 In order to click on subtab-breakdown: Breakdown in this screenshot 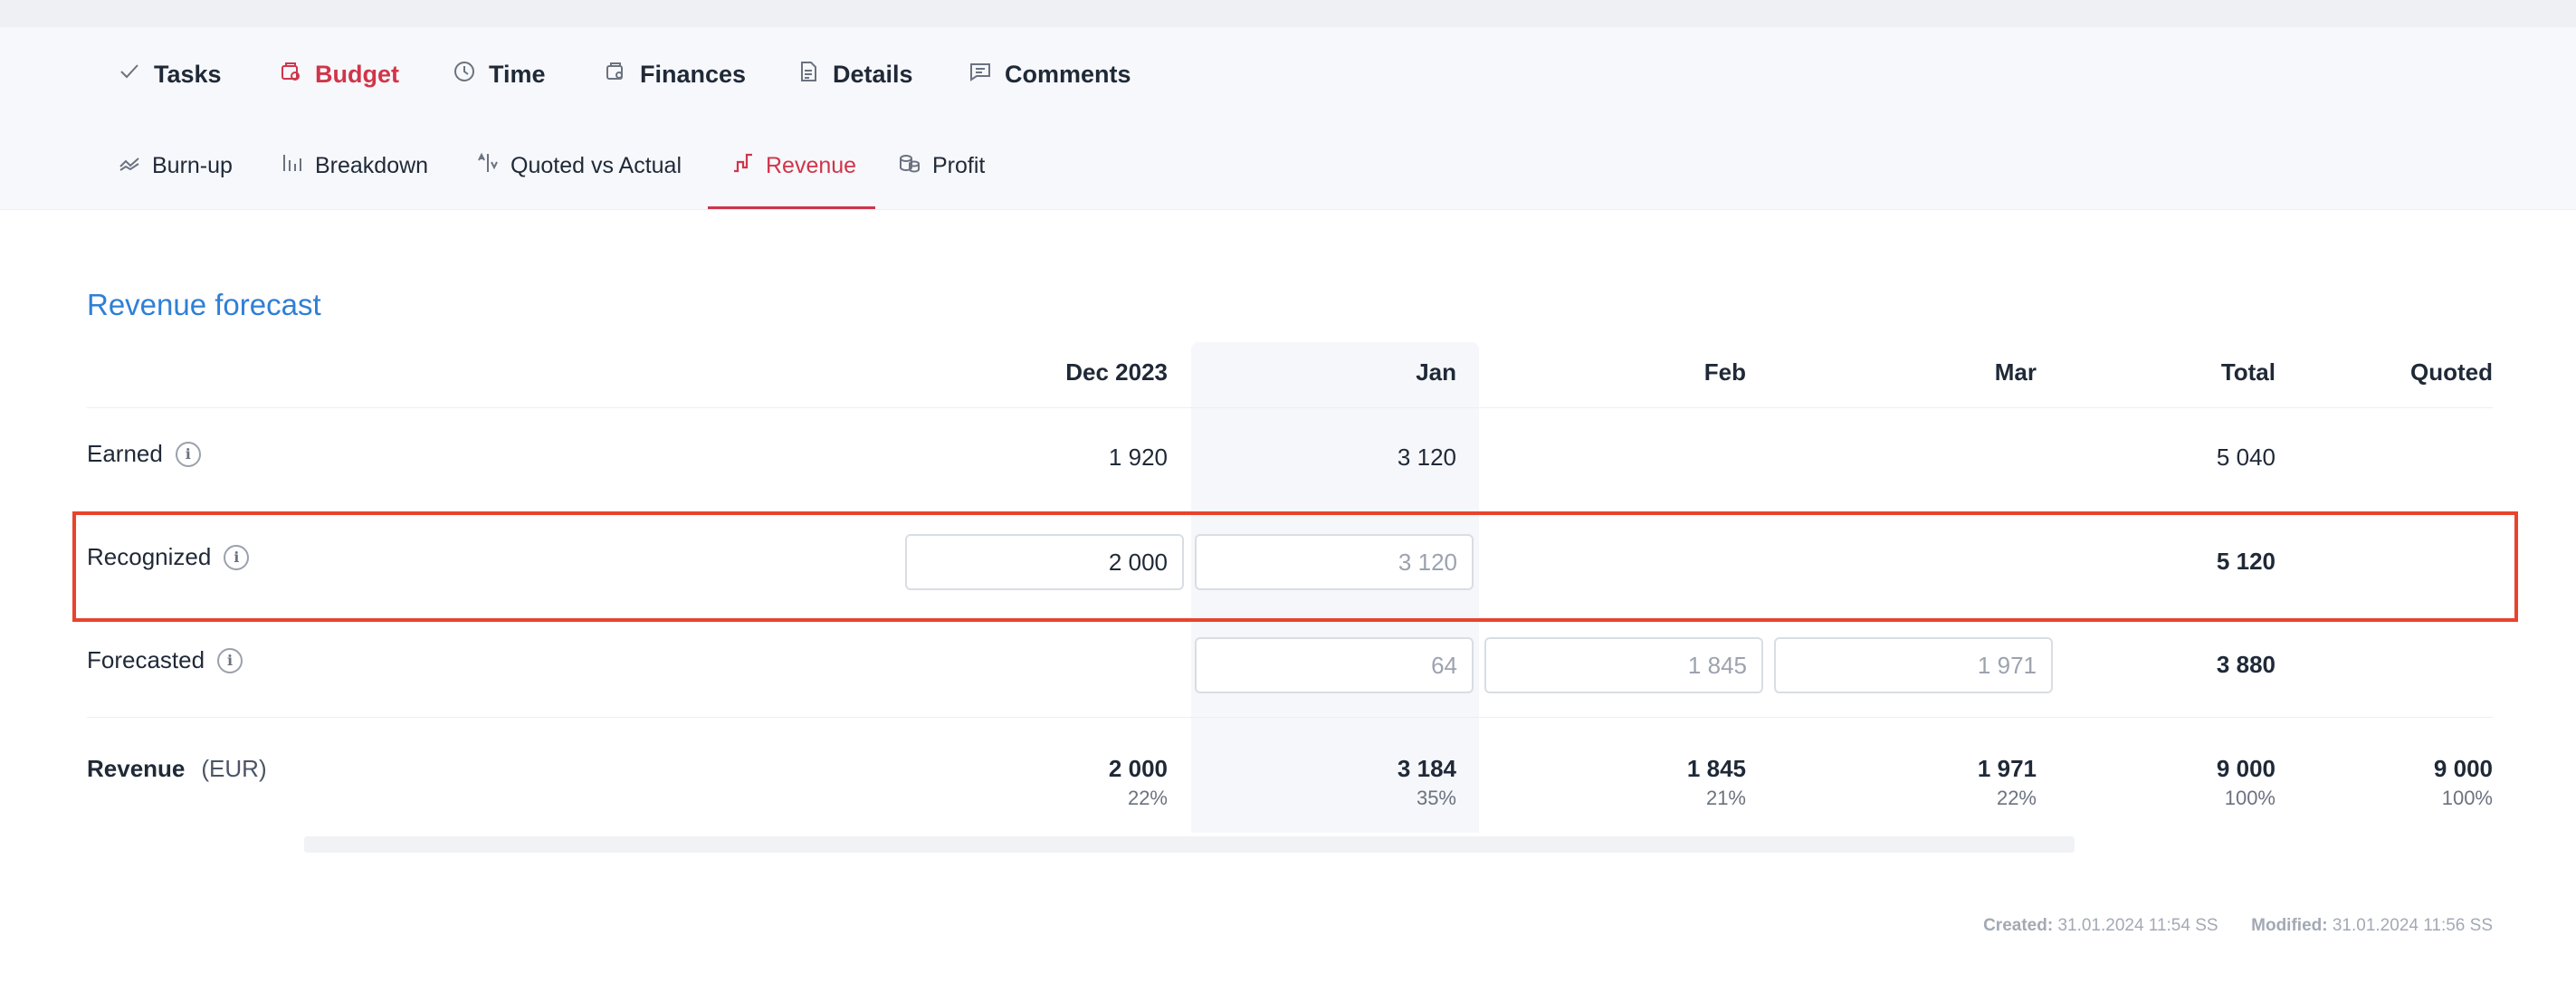, I will do `click(354, 165)`.